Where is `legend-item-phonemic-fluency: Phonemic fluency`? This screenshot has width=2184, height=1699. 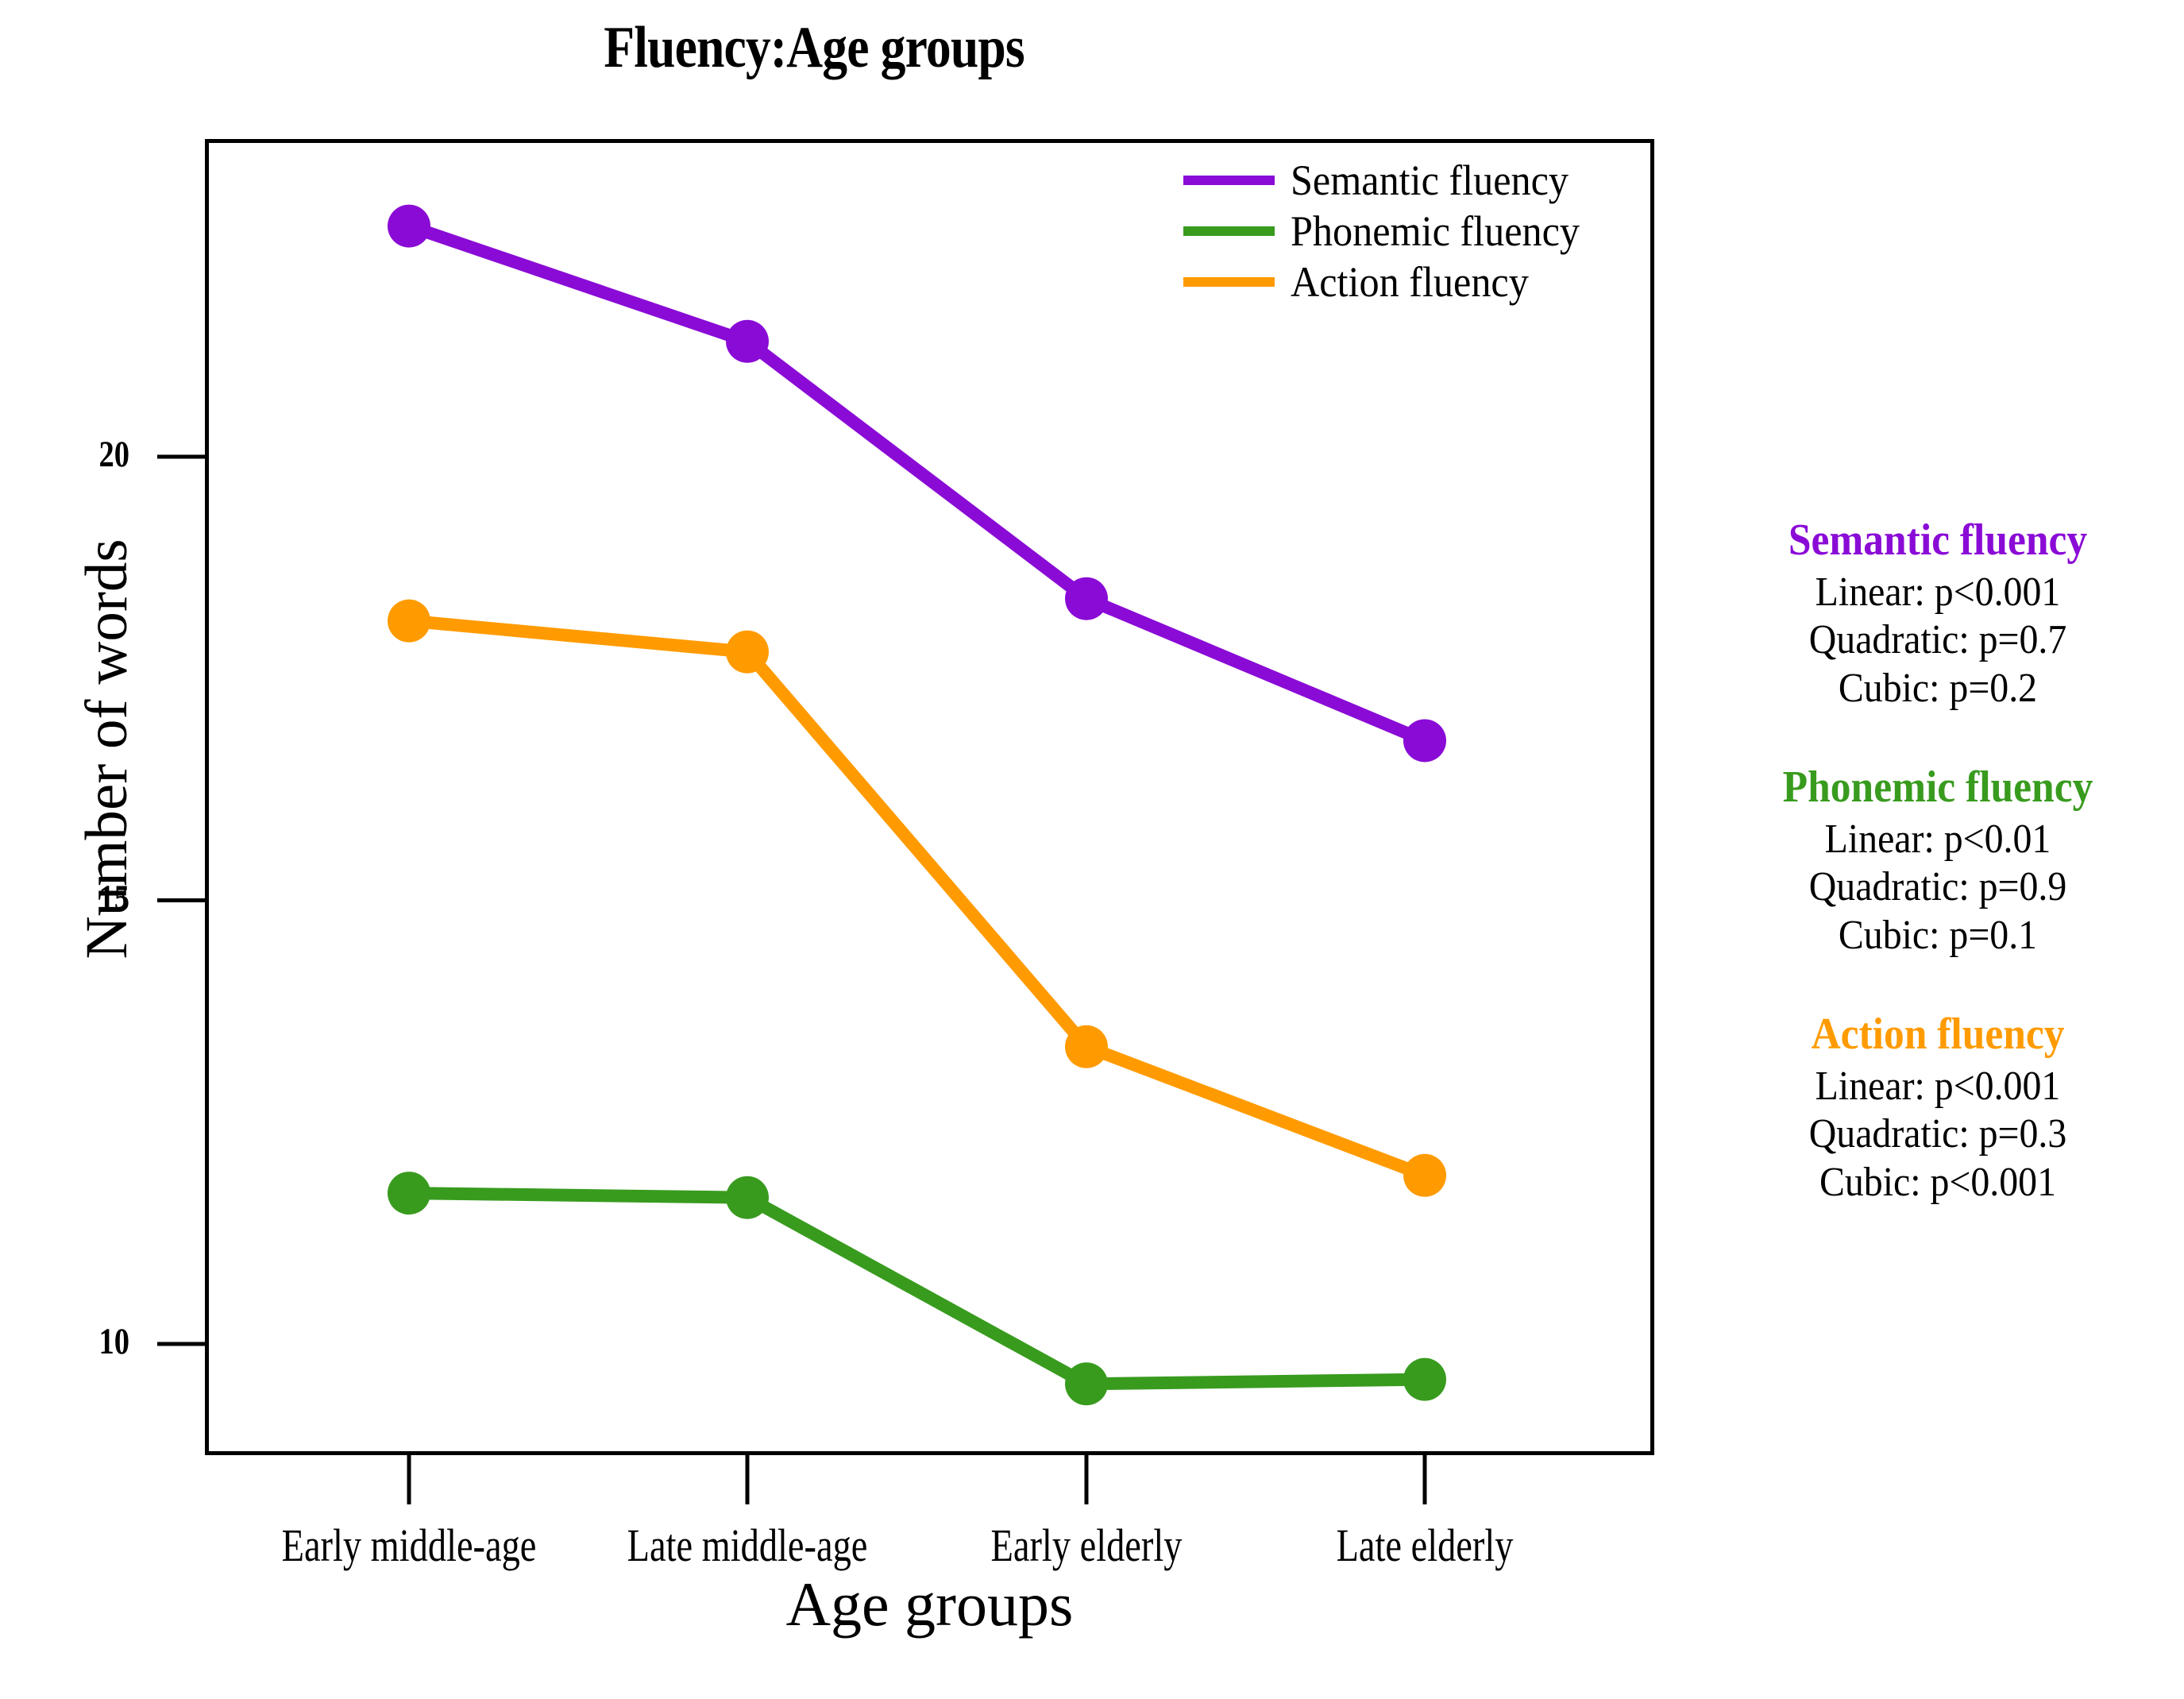 legend-item-phonemic-fluency: Phonemic fluency is located at coordinates (1389, 232).